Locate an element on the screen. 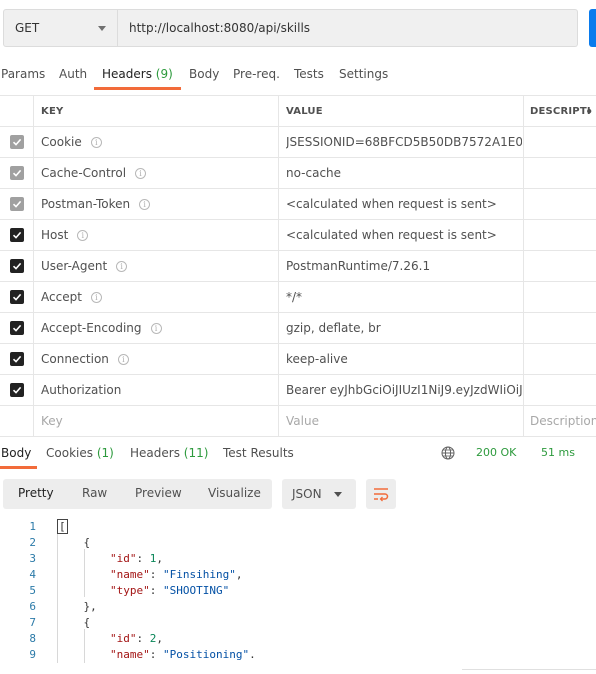 Image resolution: width=596 pixels, height=674 pixels. header-key-cell: Accept-Encoding i is located at coordinates (156, 328).